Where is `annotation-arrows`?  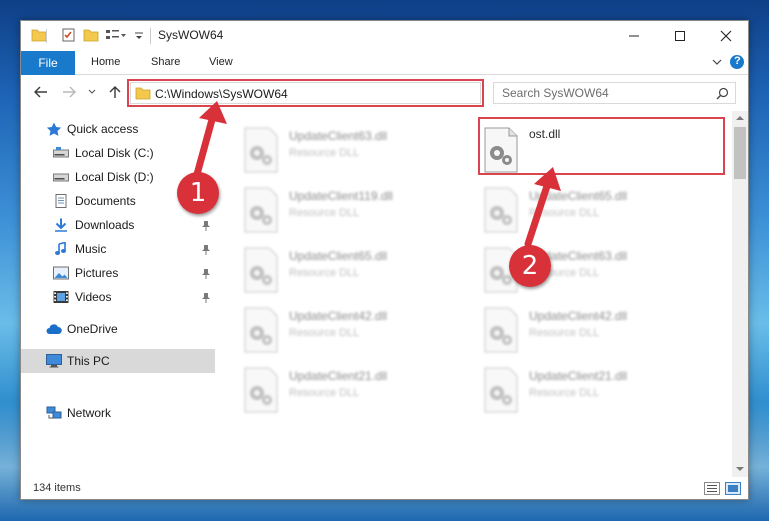
annotation-arrows is located at coordinates (376, 174).